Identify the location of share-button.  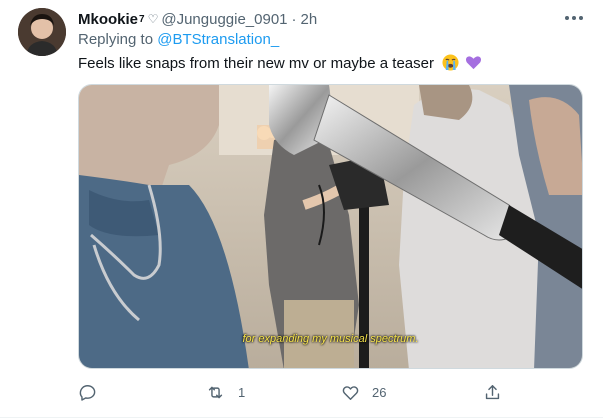
(498, 392).